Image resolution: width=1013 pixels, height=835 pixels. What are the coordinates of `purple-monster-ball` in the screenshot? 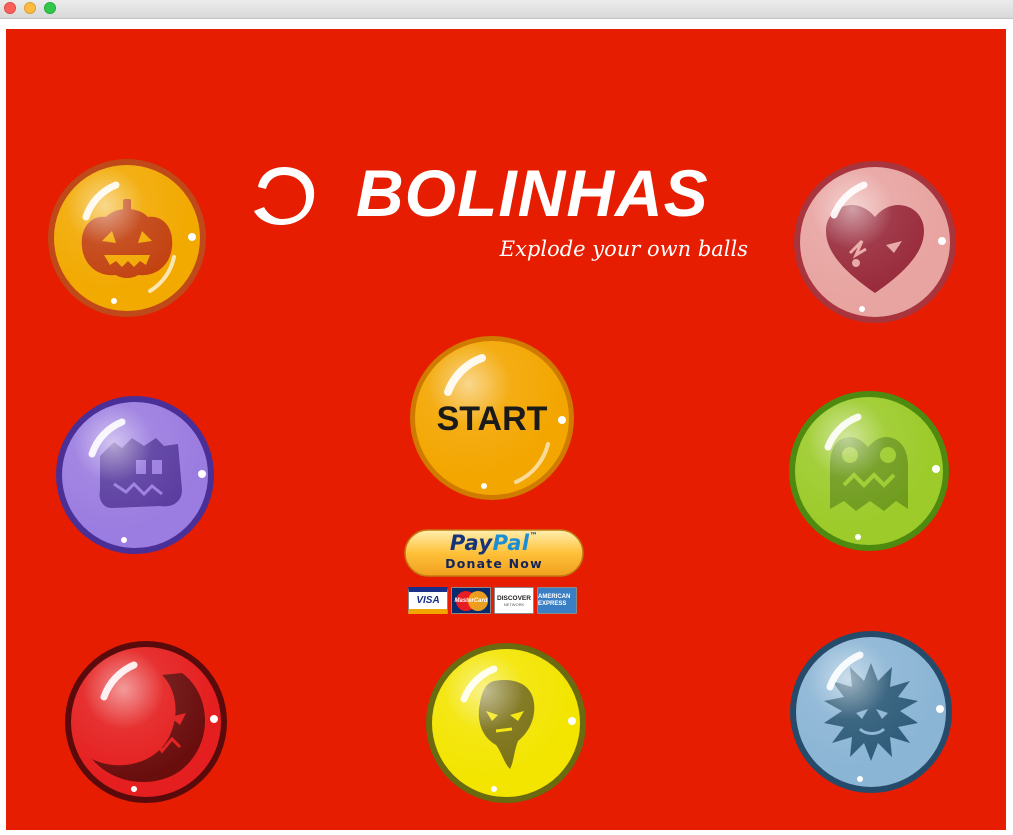 It's located at (135, 475).